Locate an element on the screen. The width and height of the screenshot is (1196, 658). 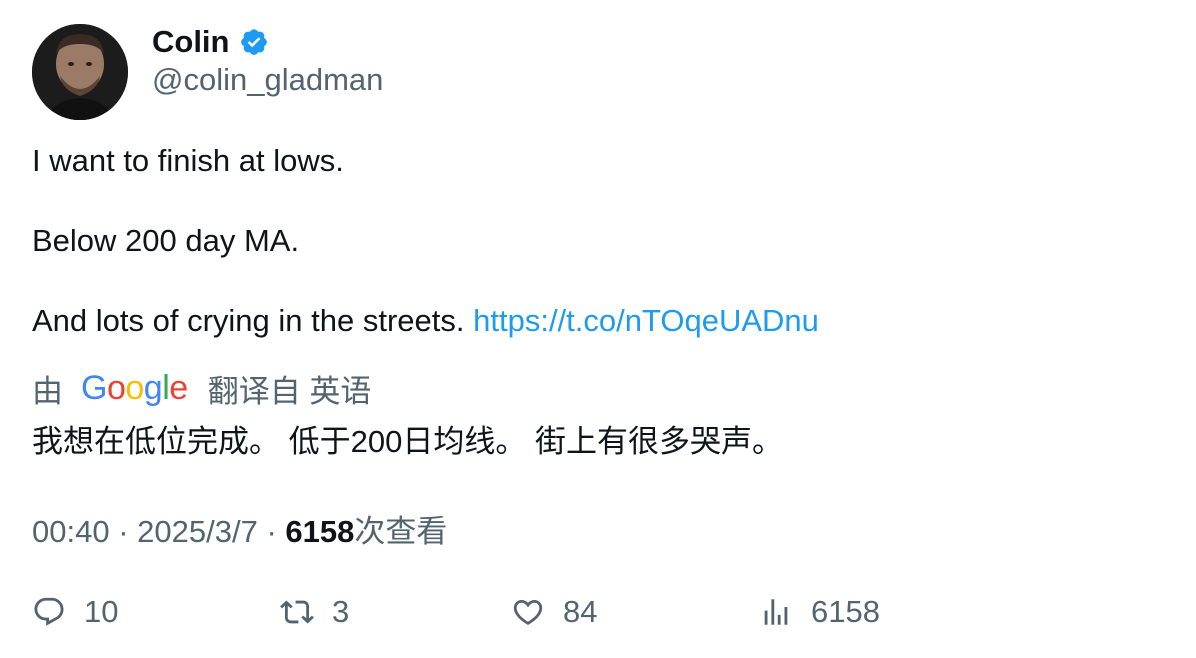
tweet-text-line: Below 200 day MA. is located at coordinates (166, 240).